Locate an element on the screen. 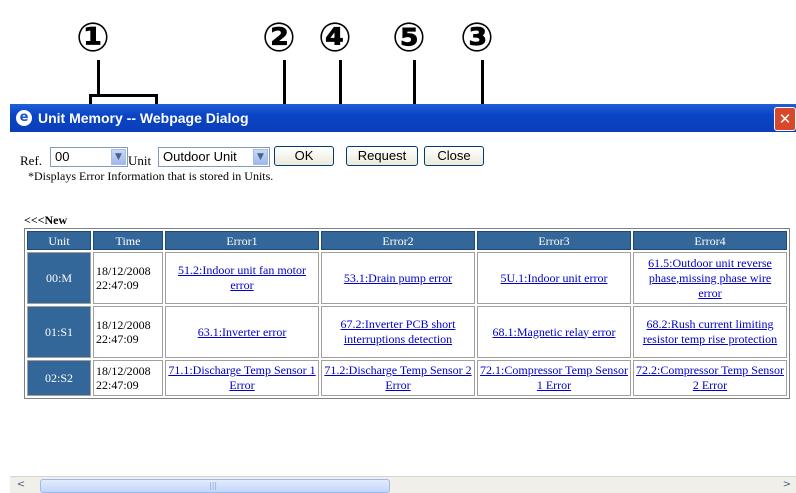 Image resolution: width=796 pixels, height=493 pixels. column-header-error1: Error1 is located at coordinates (242, 240).